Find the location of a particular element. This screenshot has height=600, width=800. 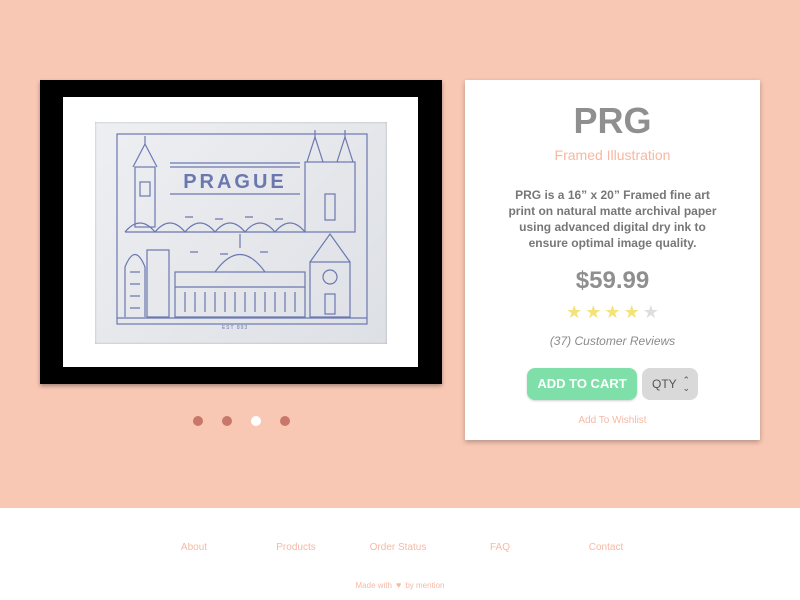

footer-link-products: Products is located at coordinates (295, 547).